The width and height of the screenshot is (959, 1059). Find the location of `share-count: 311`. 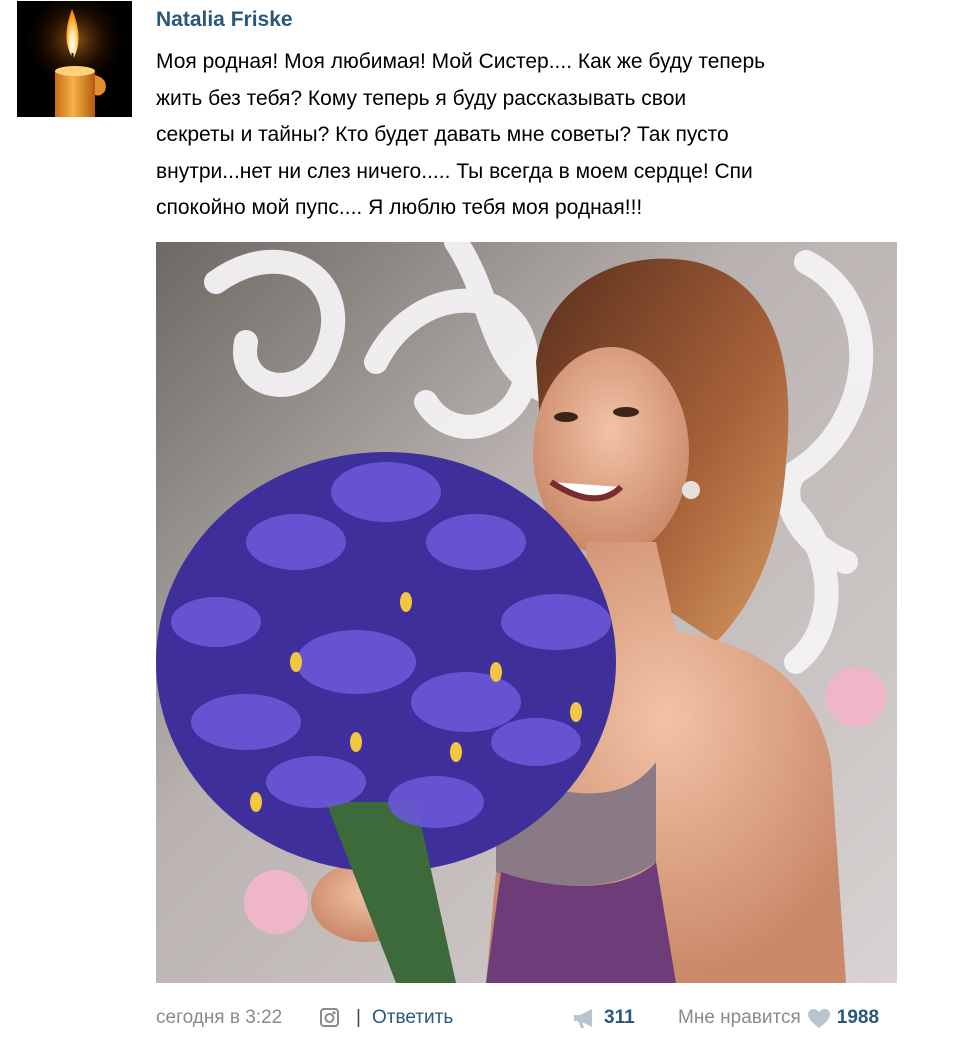

share-count: 311 is located at coordinates (619, 1017).